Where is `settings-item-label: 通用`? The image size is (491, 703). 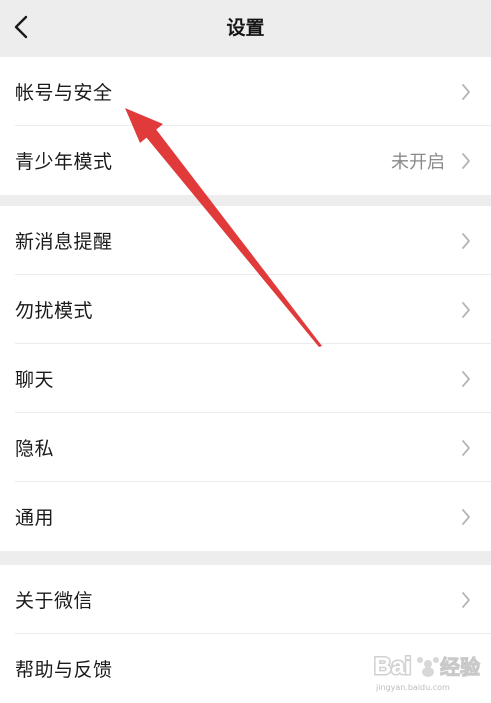 settings-item-label: 通用 is located at coordinates (35, 518).